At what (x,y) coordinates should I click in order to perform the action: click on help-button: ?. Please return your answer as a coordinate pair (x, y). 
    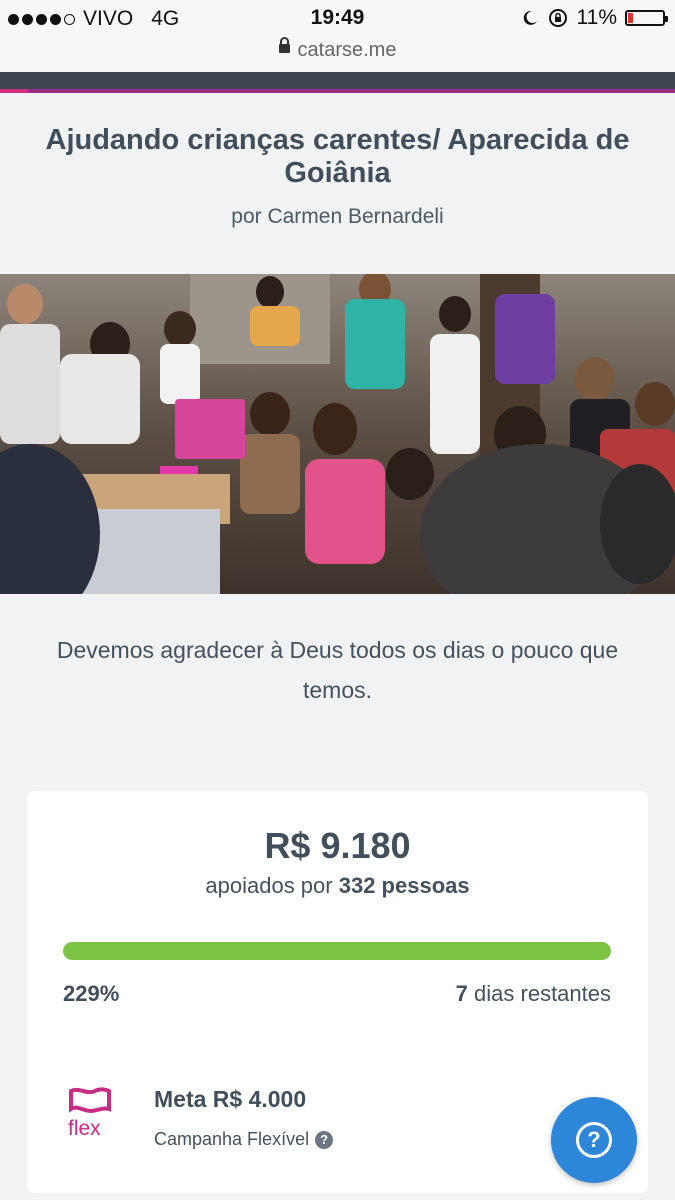
    Looking at the image, I should click on (594, 1140).